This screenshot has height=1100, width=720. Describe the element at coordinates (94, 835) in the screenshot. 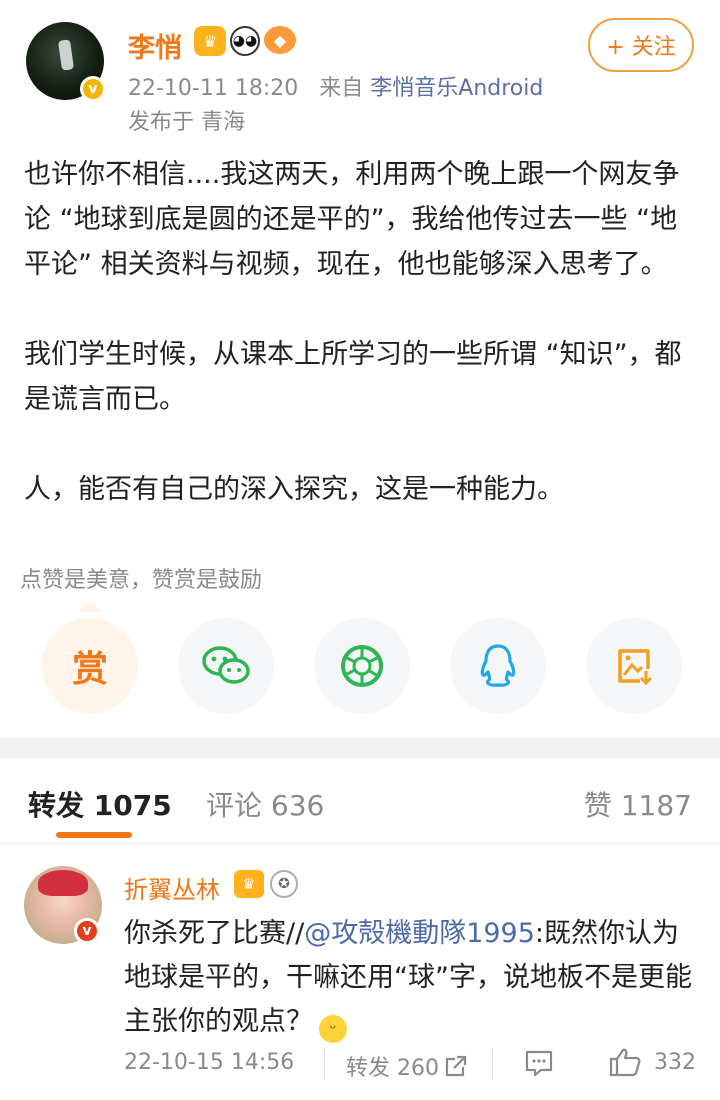

I see `active-tab-indicator` at that location.